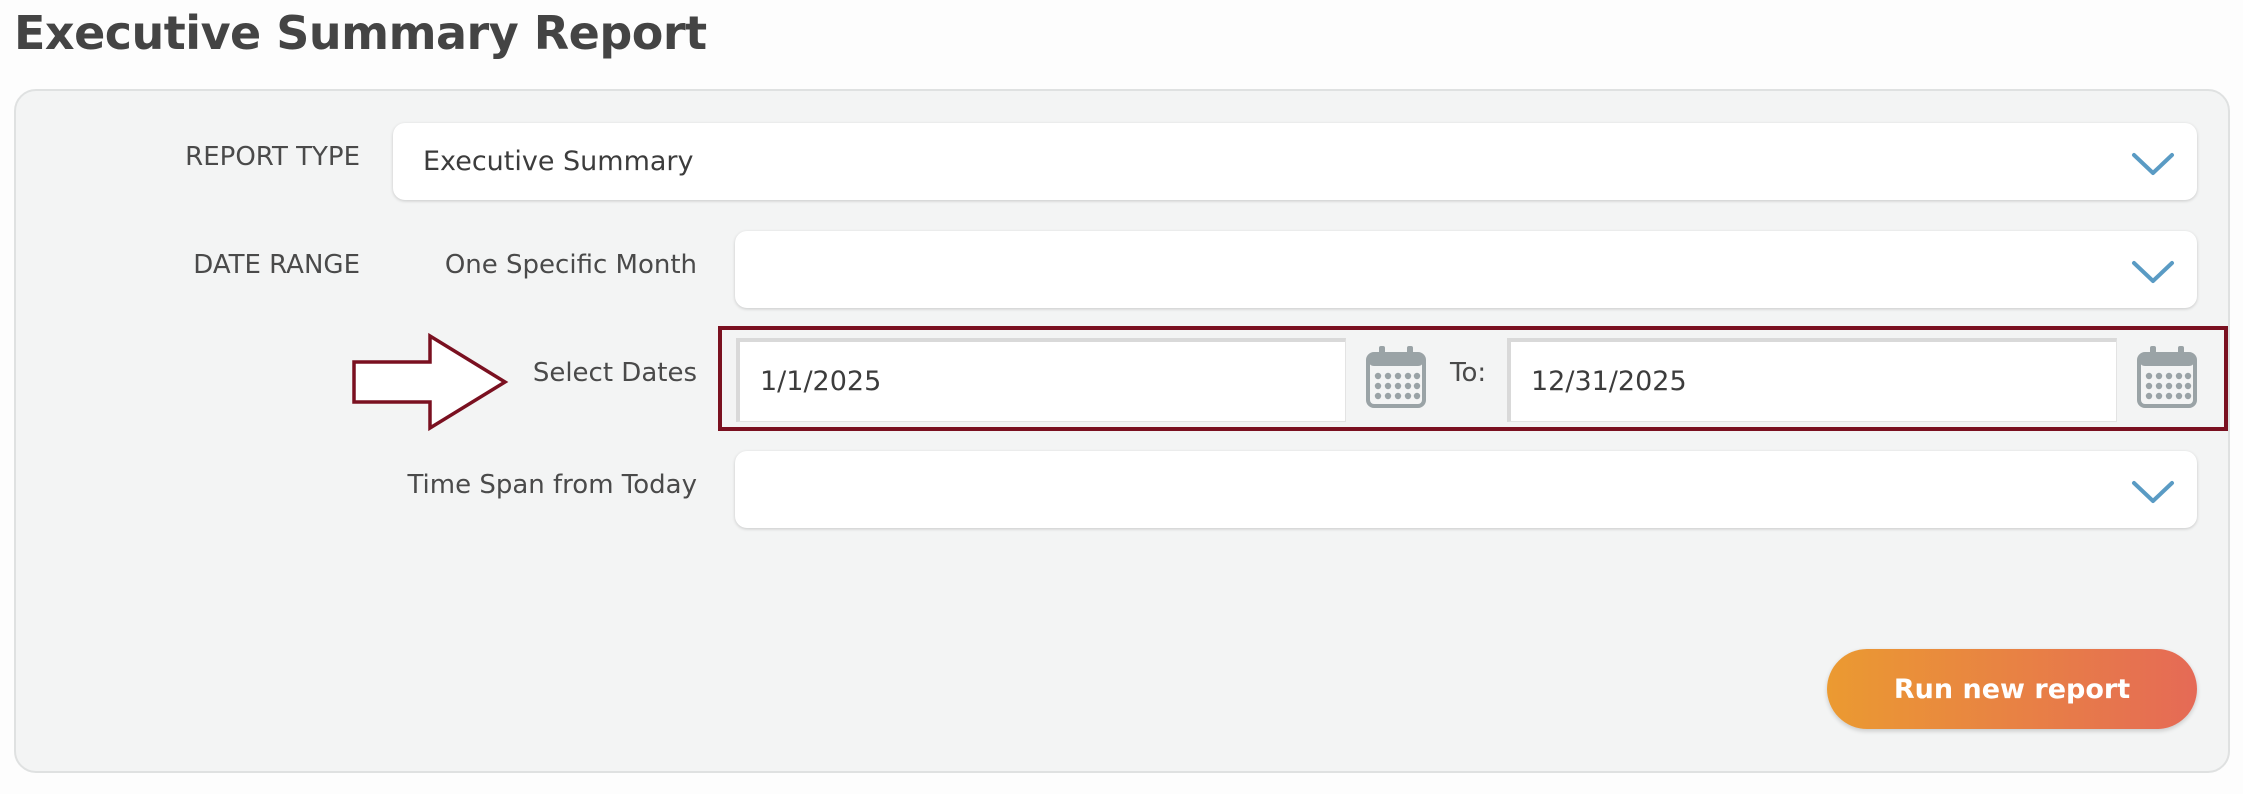  What do you see at coordinates (1295, 161) in the screenshot?
I see `report-type-select: Executive Summary` at bounding box center [1295, 161].